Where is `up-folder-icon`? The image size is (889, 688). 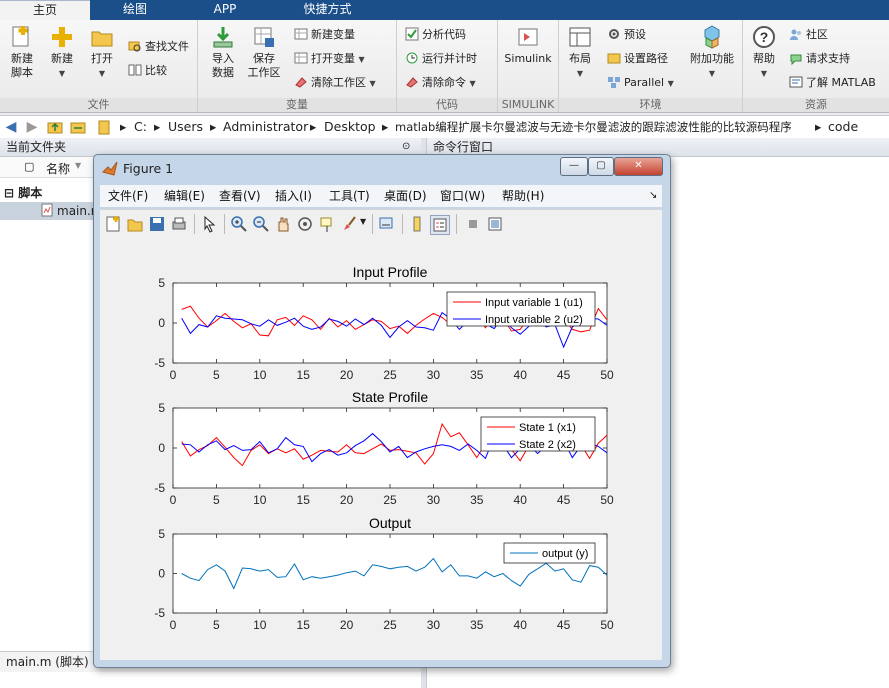 up-folder-icon is located at coordinates (55, 127).